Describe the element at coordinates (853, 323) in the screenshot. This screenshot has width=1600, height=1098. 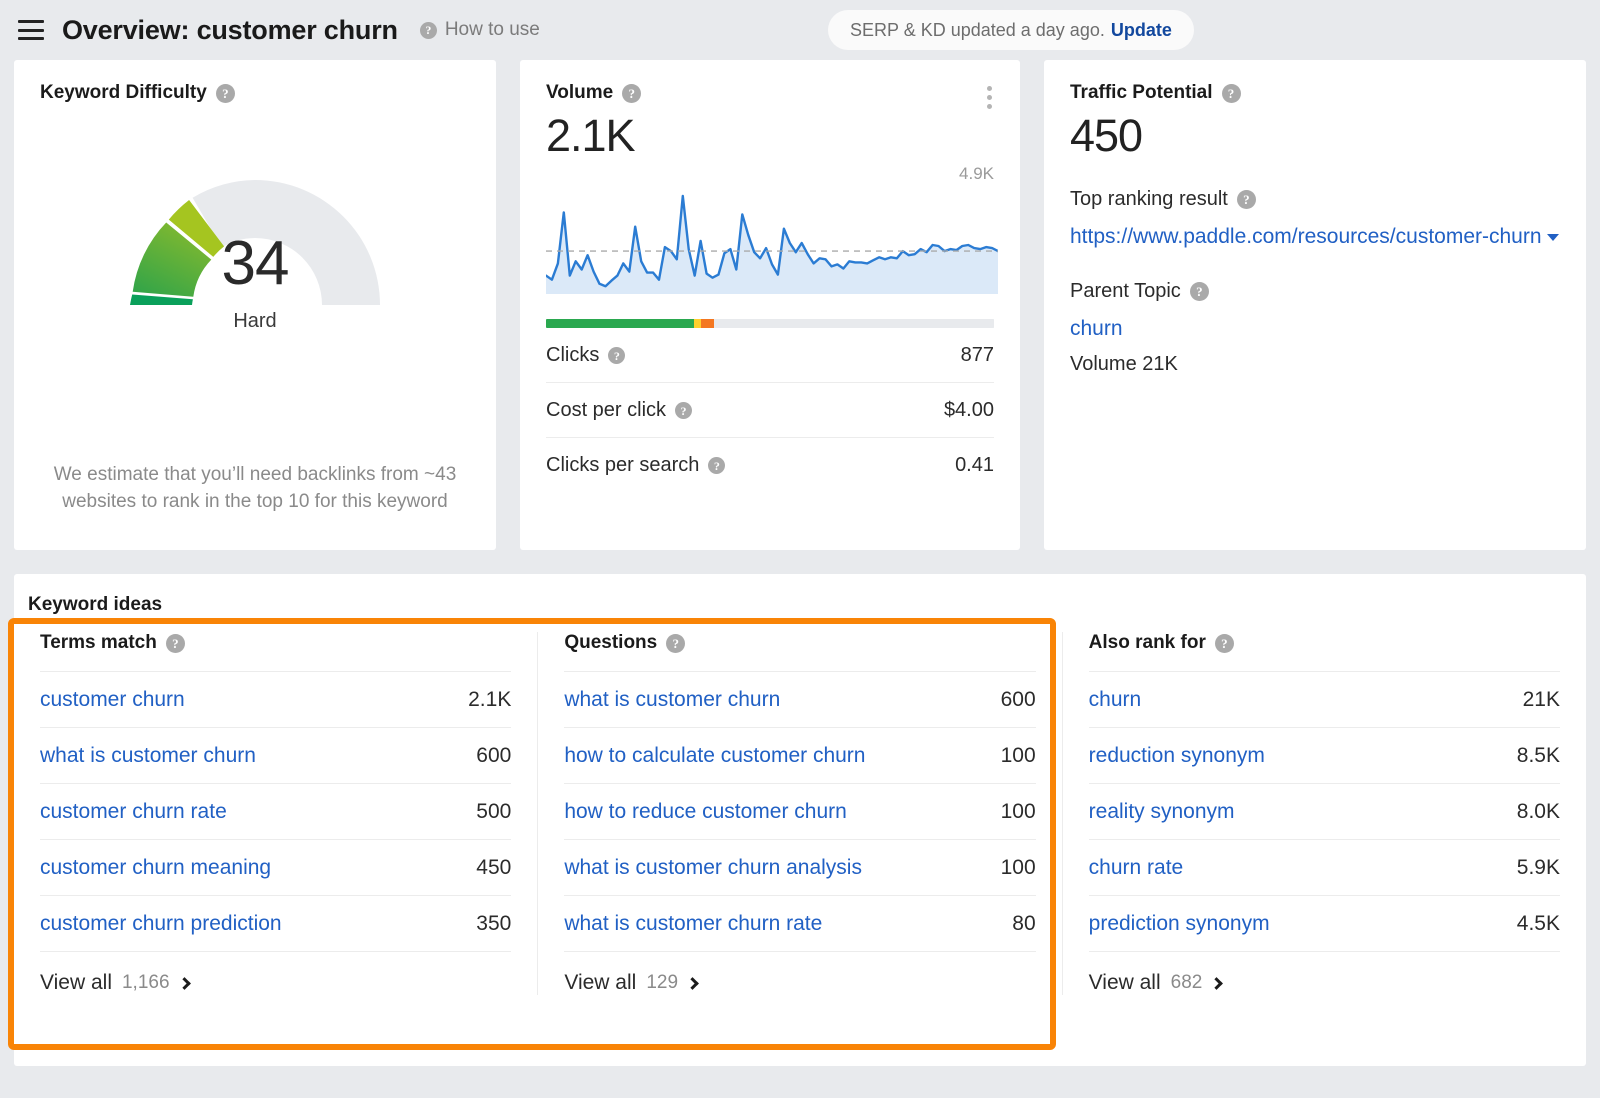
I see `clicks-bar-remainder` at that location.